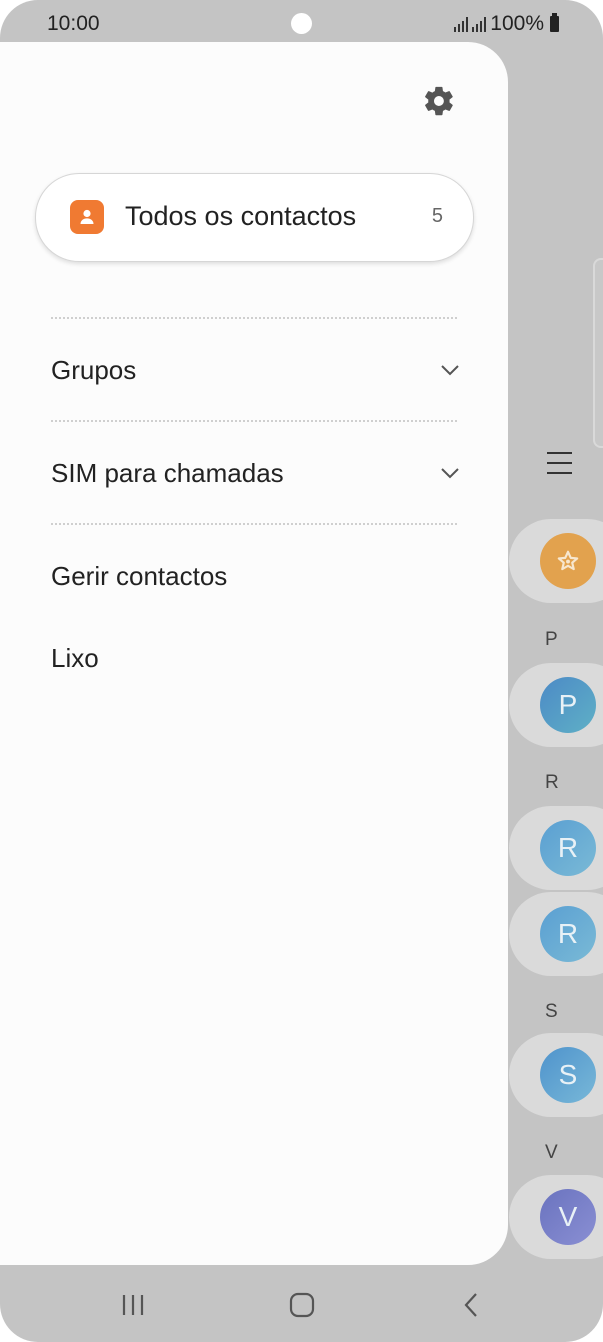  What do you see at coordinates (256, 370) in the screenshot?
I see `groups-section: Grupos` at bounding box center [256, 370].